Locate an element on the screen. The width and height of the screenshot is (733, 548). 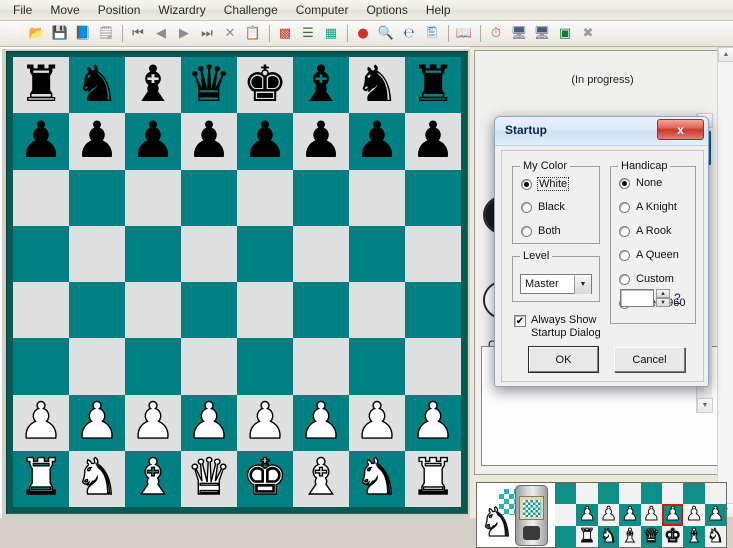
properties-icon: 🗒 is located at coordinates (106, 34).